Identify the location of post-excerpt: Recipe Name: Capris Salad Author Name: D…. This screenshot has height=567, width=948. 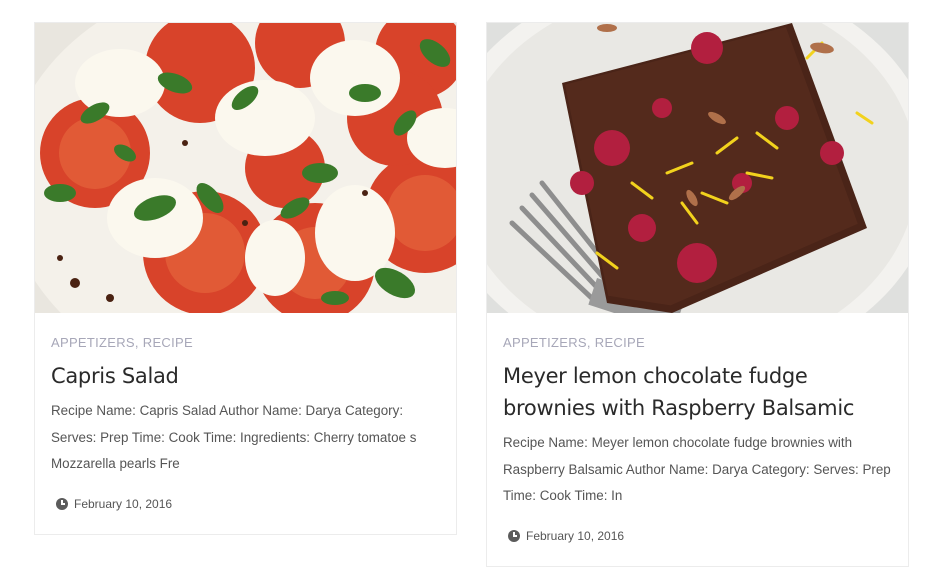
(234, 437).